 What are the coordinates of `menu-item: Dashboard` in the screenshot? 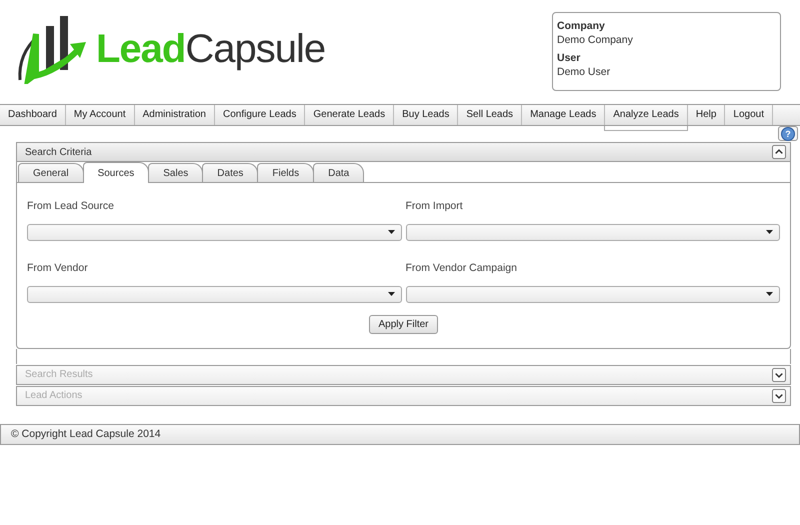 It's located at (33, 115).